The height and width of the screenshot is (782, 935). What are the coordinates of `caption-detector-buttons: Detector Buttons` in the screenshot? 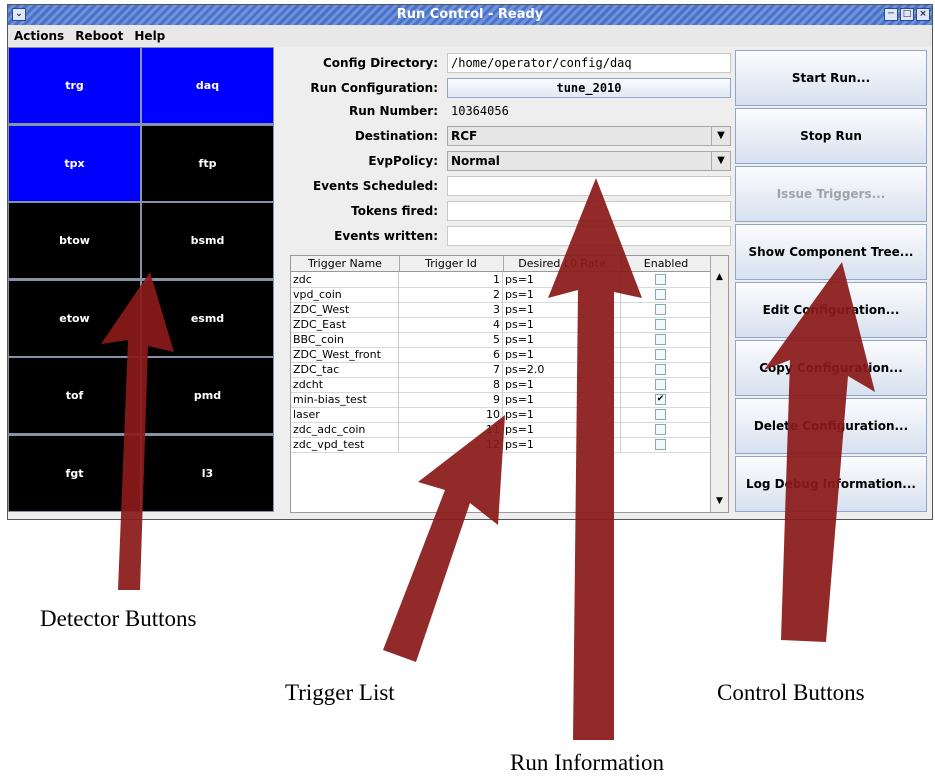 It's located at (118, 618).